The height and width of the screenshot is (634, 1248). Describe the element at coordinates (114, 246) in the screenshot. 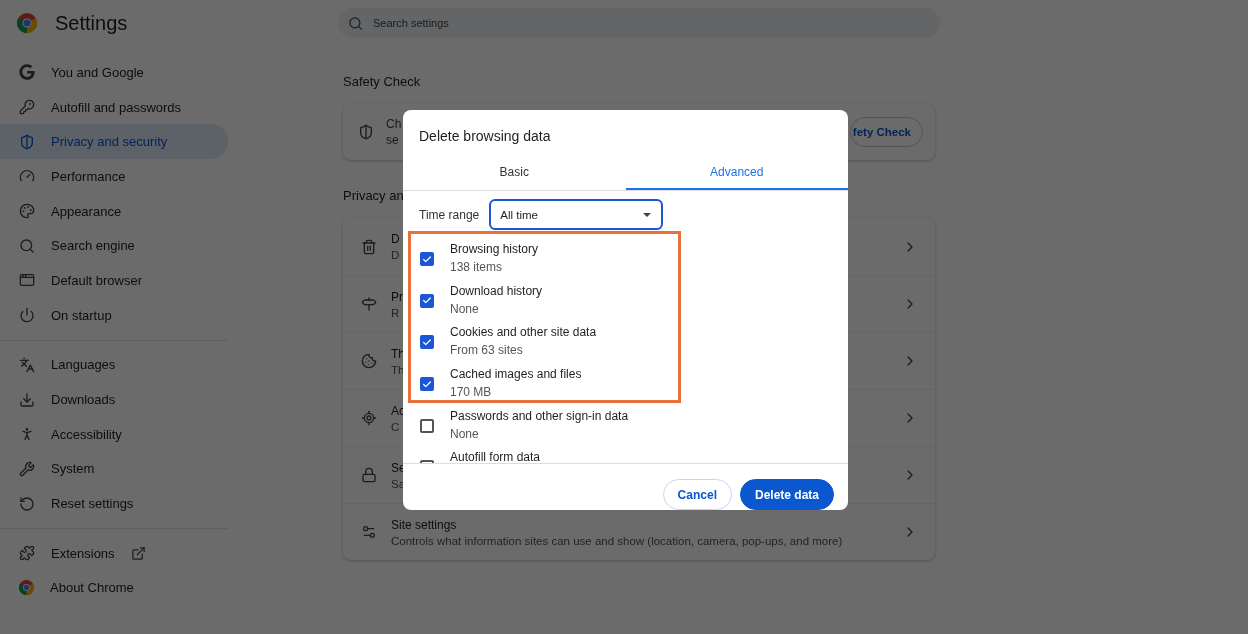

I see `sidebar-item: Search engine` at that location.